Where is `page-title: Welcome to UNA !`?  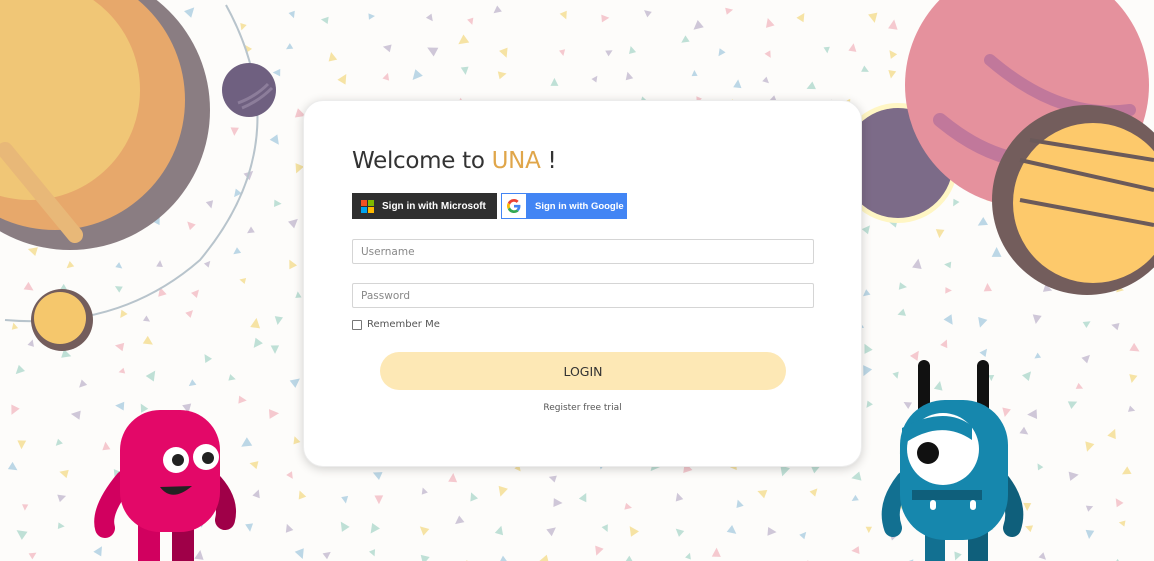 page-title: Welcome to UNA ! is located at coordinates (454, 161).